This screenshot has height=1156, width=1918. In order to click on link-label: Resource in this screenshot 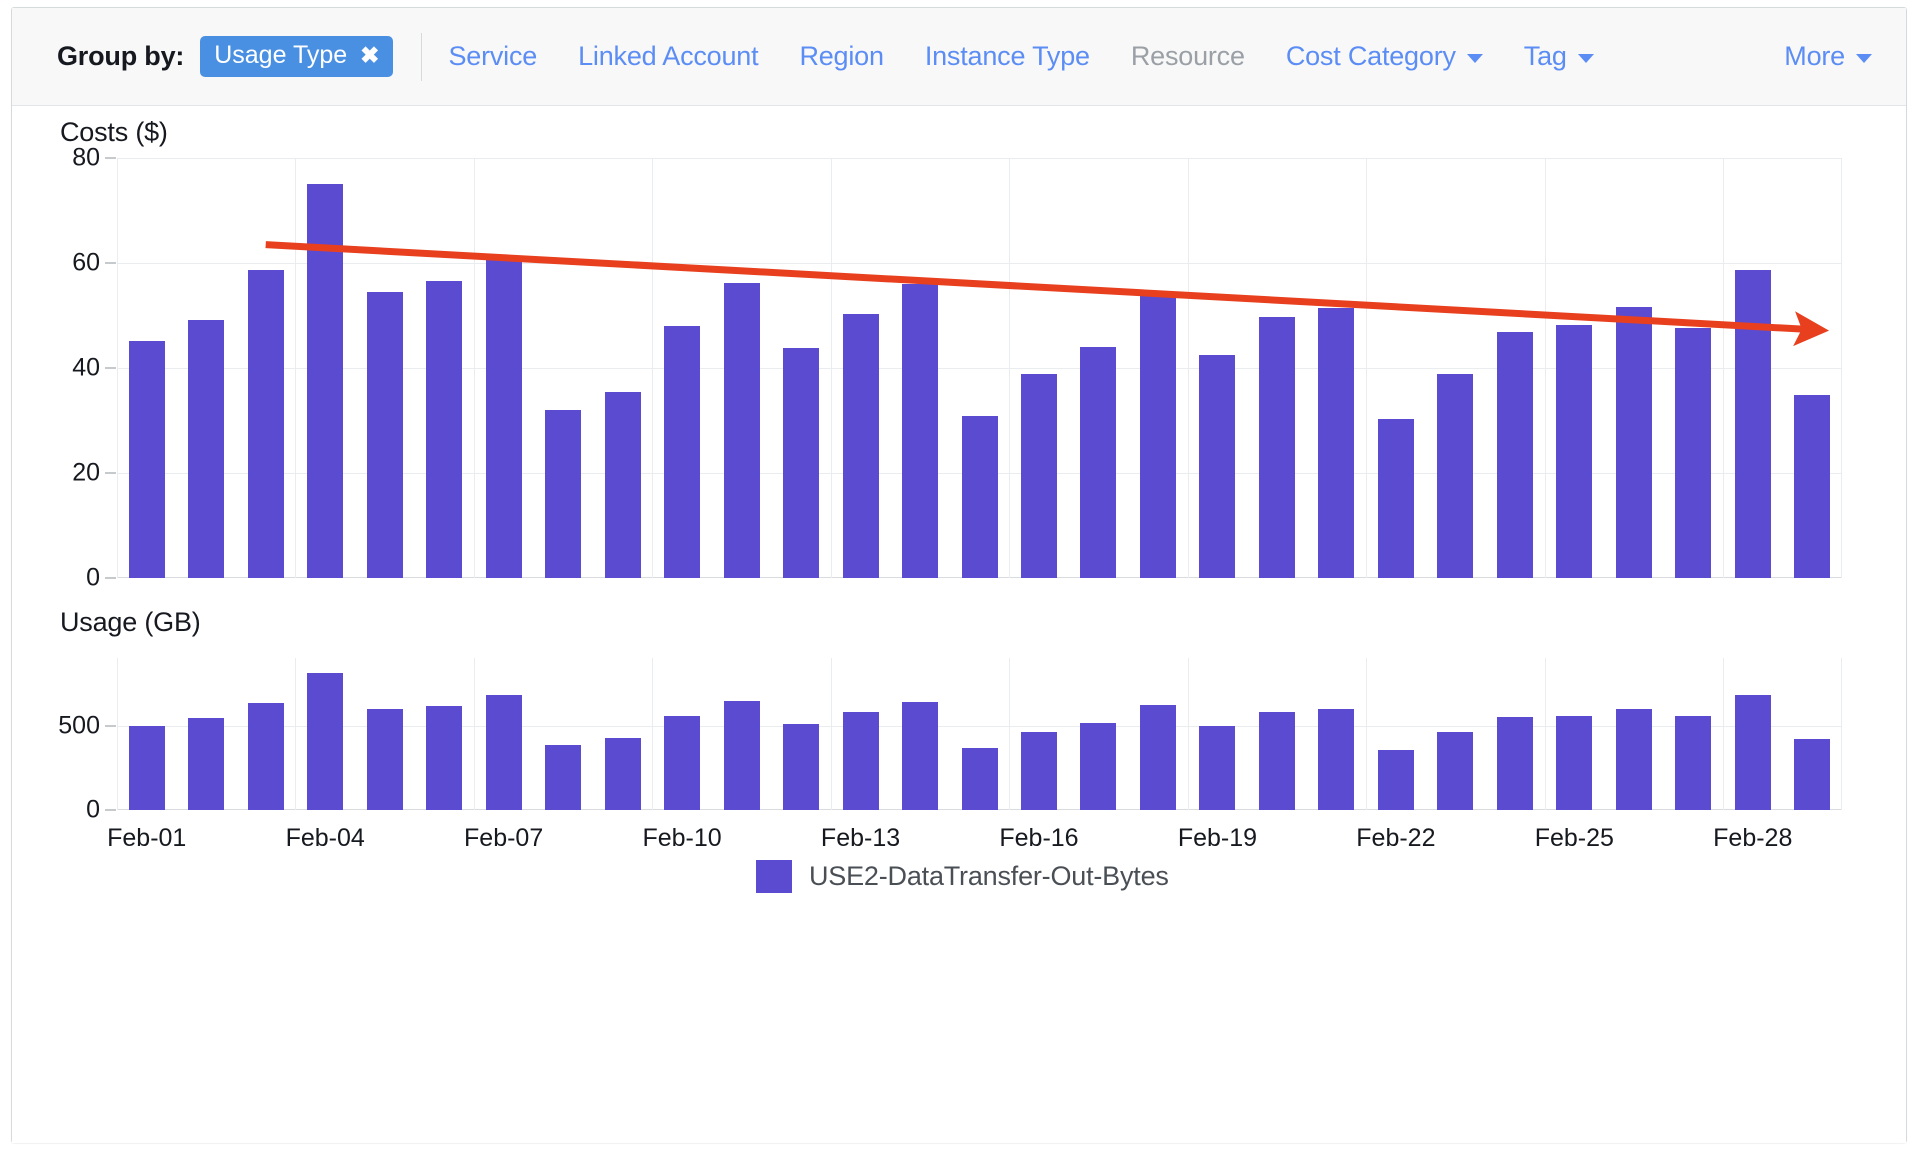, I will do `click(1187, 56)`.